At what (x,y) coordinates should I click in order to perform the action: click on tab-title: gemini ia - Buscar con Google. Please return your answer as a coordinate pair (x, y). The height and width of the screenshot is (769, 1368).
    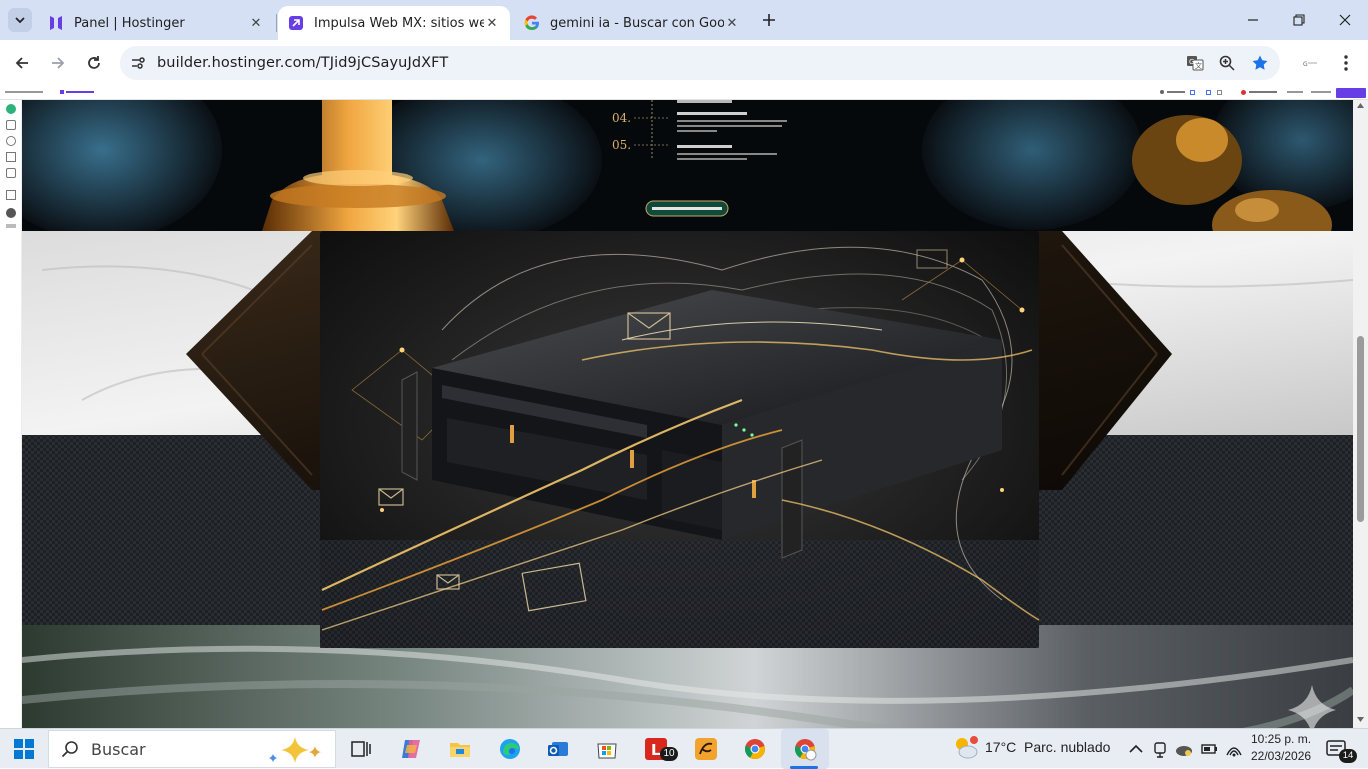
    Looking at the image, I should click on (637, 23).